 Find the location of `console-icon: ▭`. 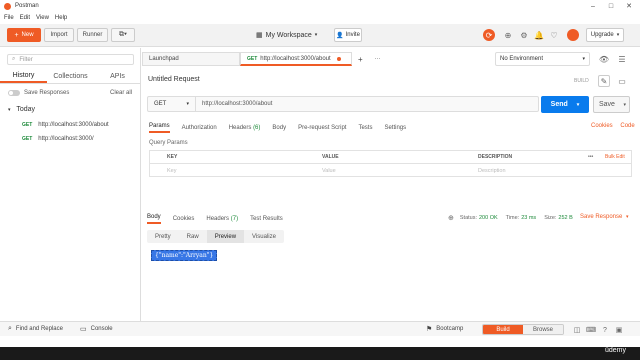

console-icon: ▭ is located at coordinates (83, 329).